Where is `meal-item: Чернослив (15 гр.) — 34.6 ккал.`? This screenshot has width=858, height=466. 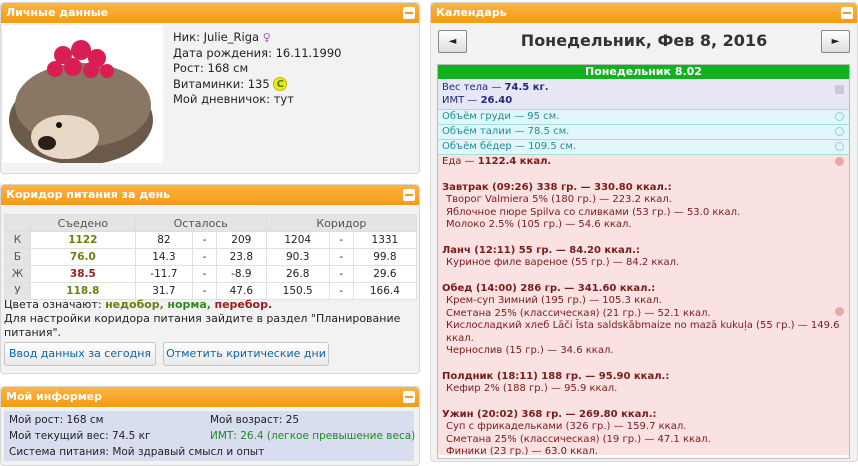
meal-item: Чернослив (15 гр.) — 34.6 ккал. is located at coordinates (530, 350).